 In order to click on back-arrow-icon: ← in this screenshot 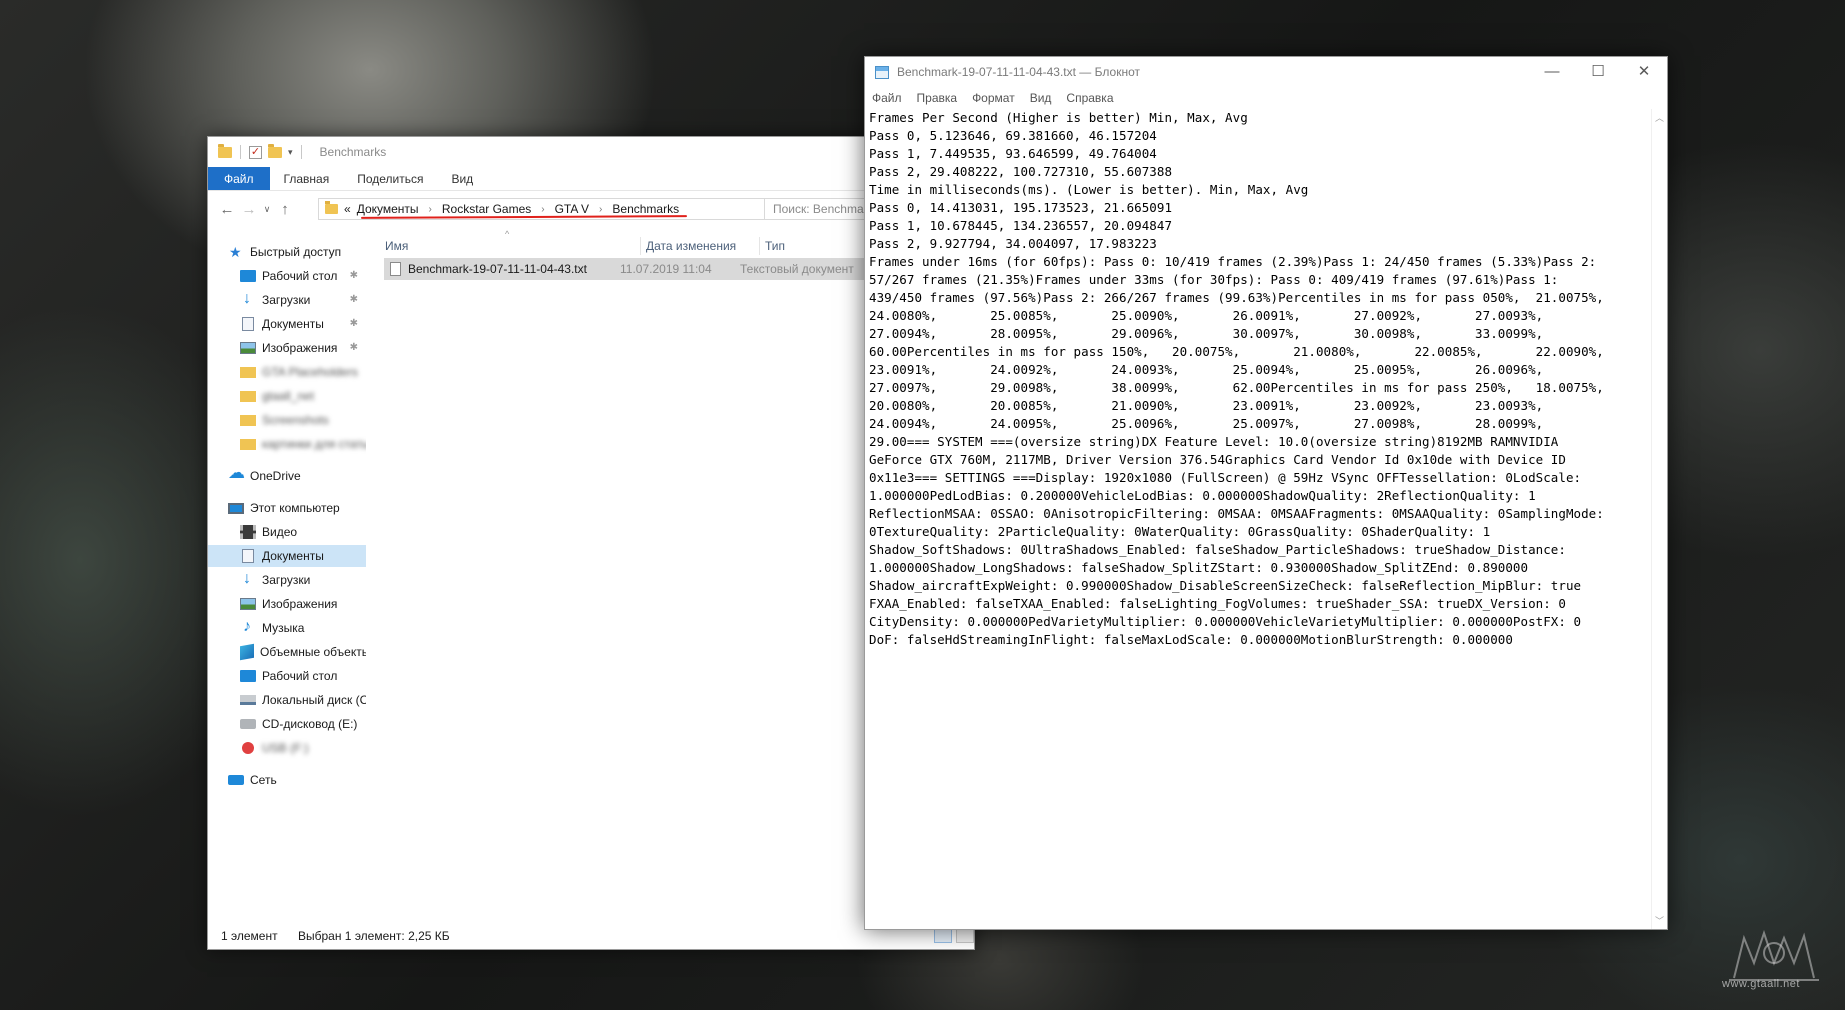, I will do `click(227, 209)`.